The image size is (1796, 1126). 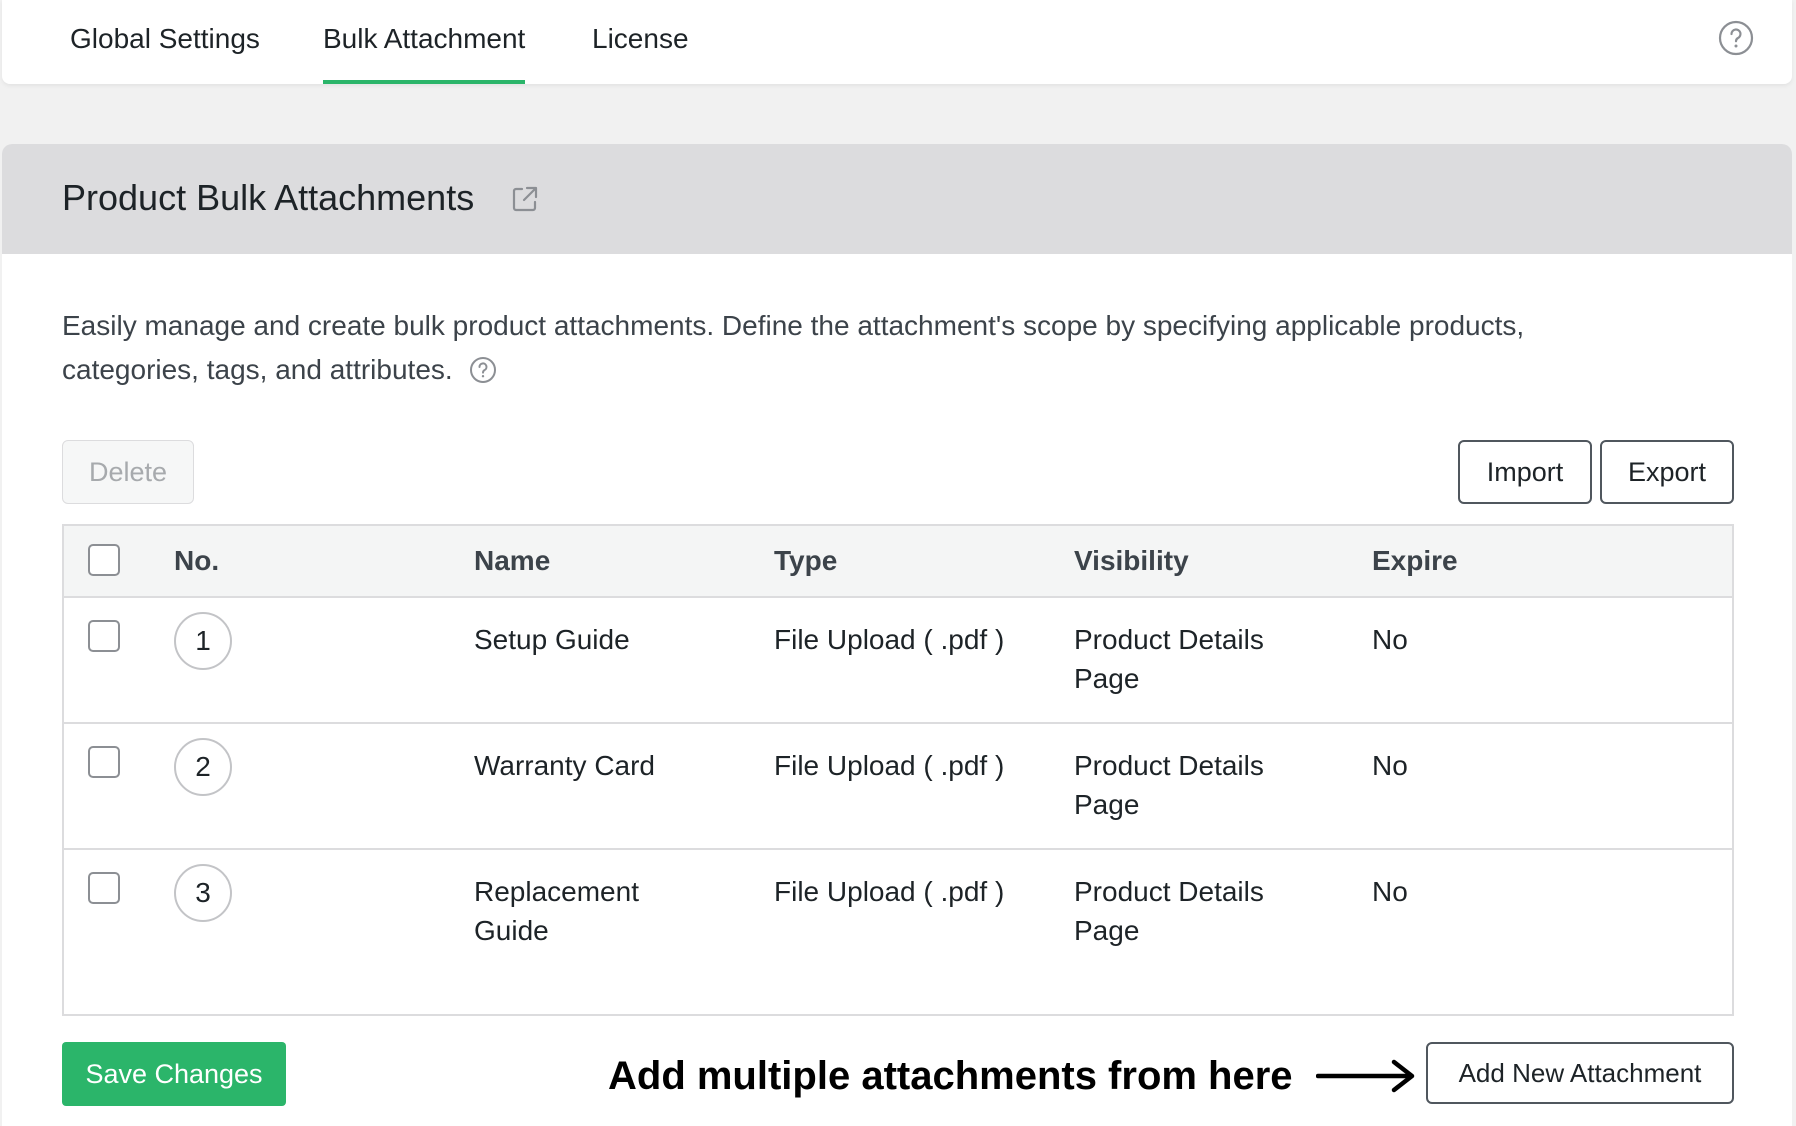 What do you see at coordinates (806, 560) in the screenshot?
I see `column-header-type: Type` at bounding box center [806, 560].